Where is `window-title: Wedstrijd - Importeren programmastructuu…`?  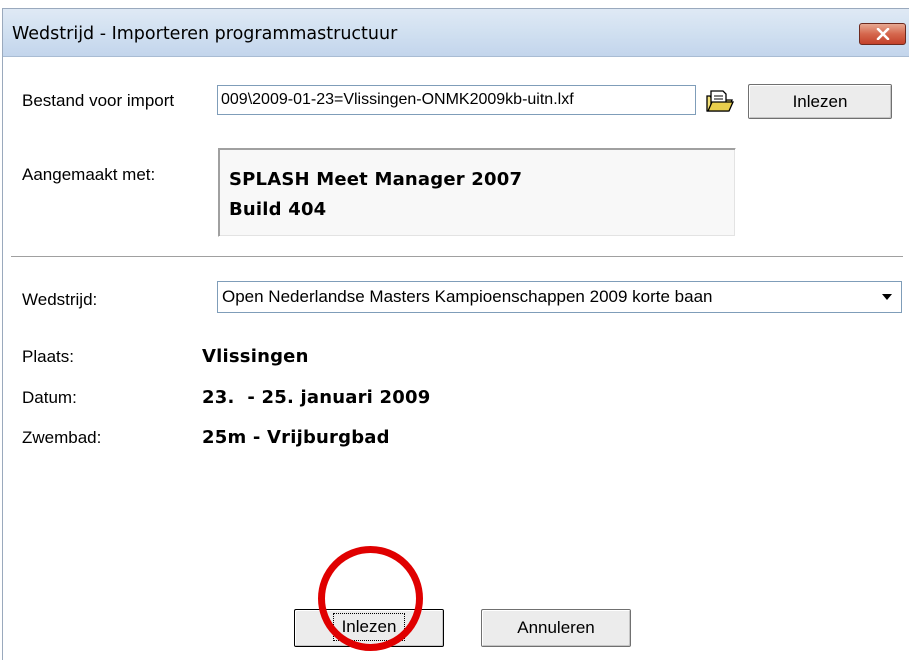
window-title: Wedstrijd - Importeren programmastructuu… is located at coordinates (205, 34).